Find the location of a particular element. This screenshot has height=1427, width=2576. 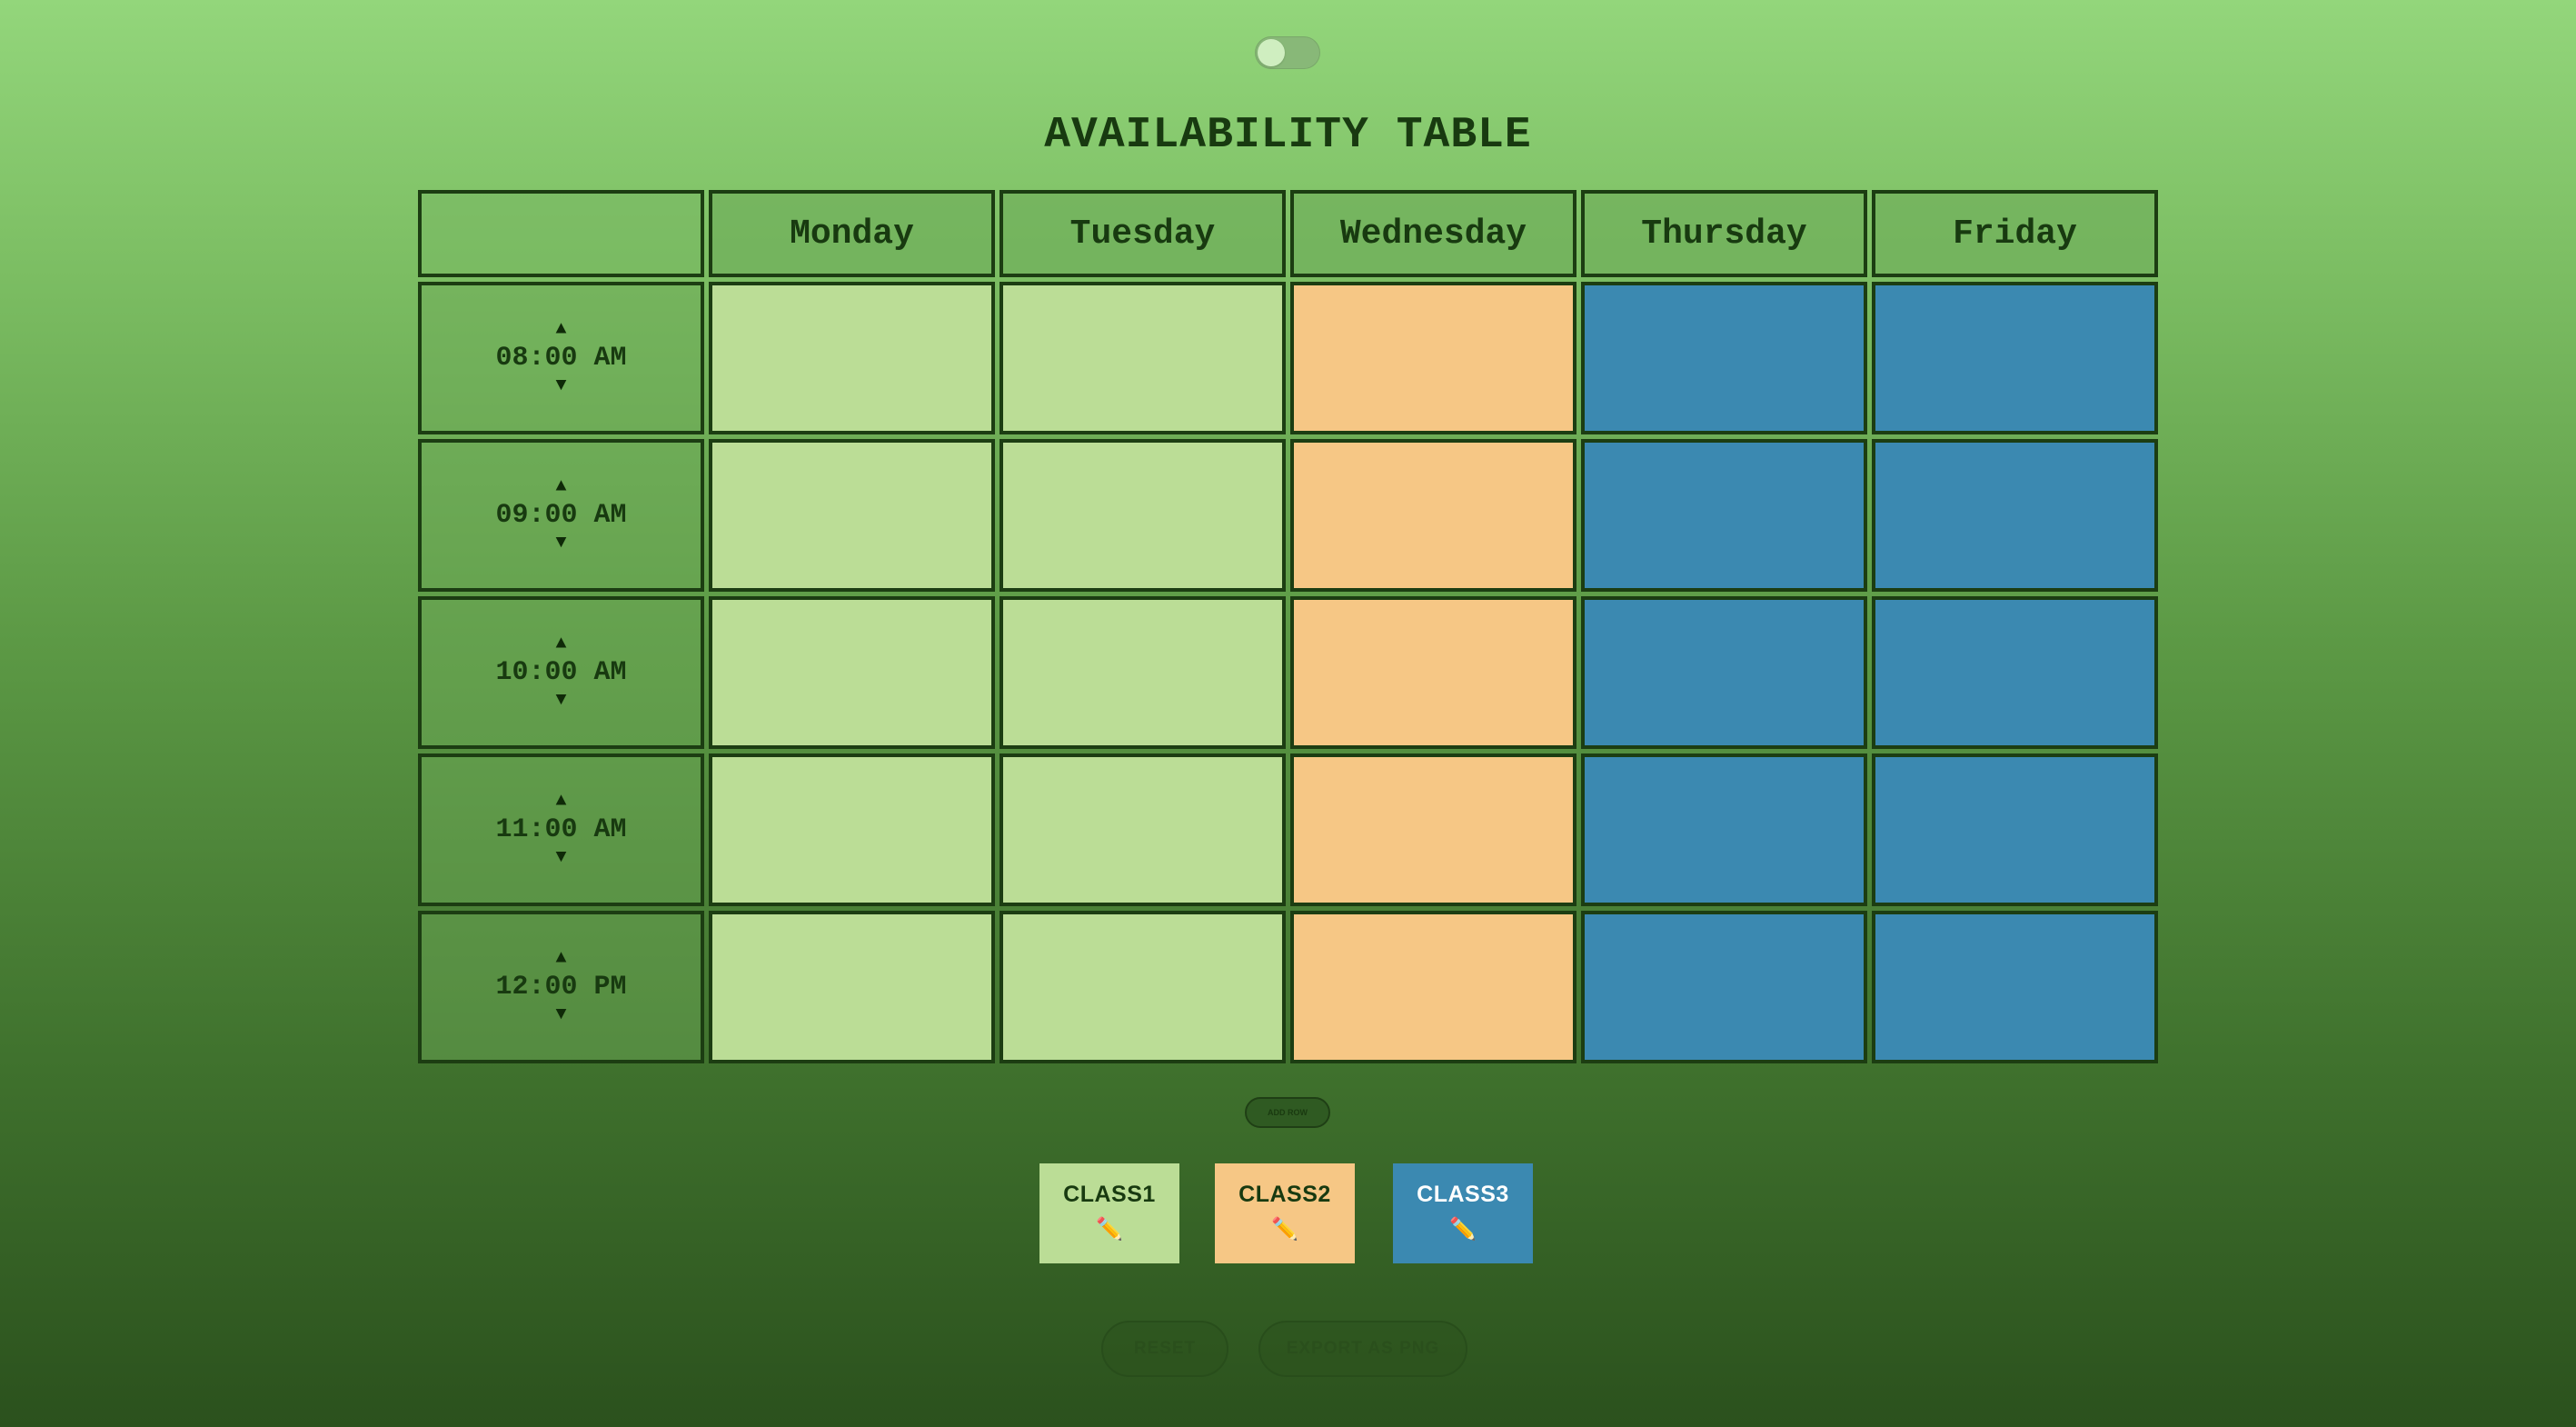

time-label: 10:00 AM is located at coordinates (561, 672).